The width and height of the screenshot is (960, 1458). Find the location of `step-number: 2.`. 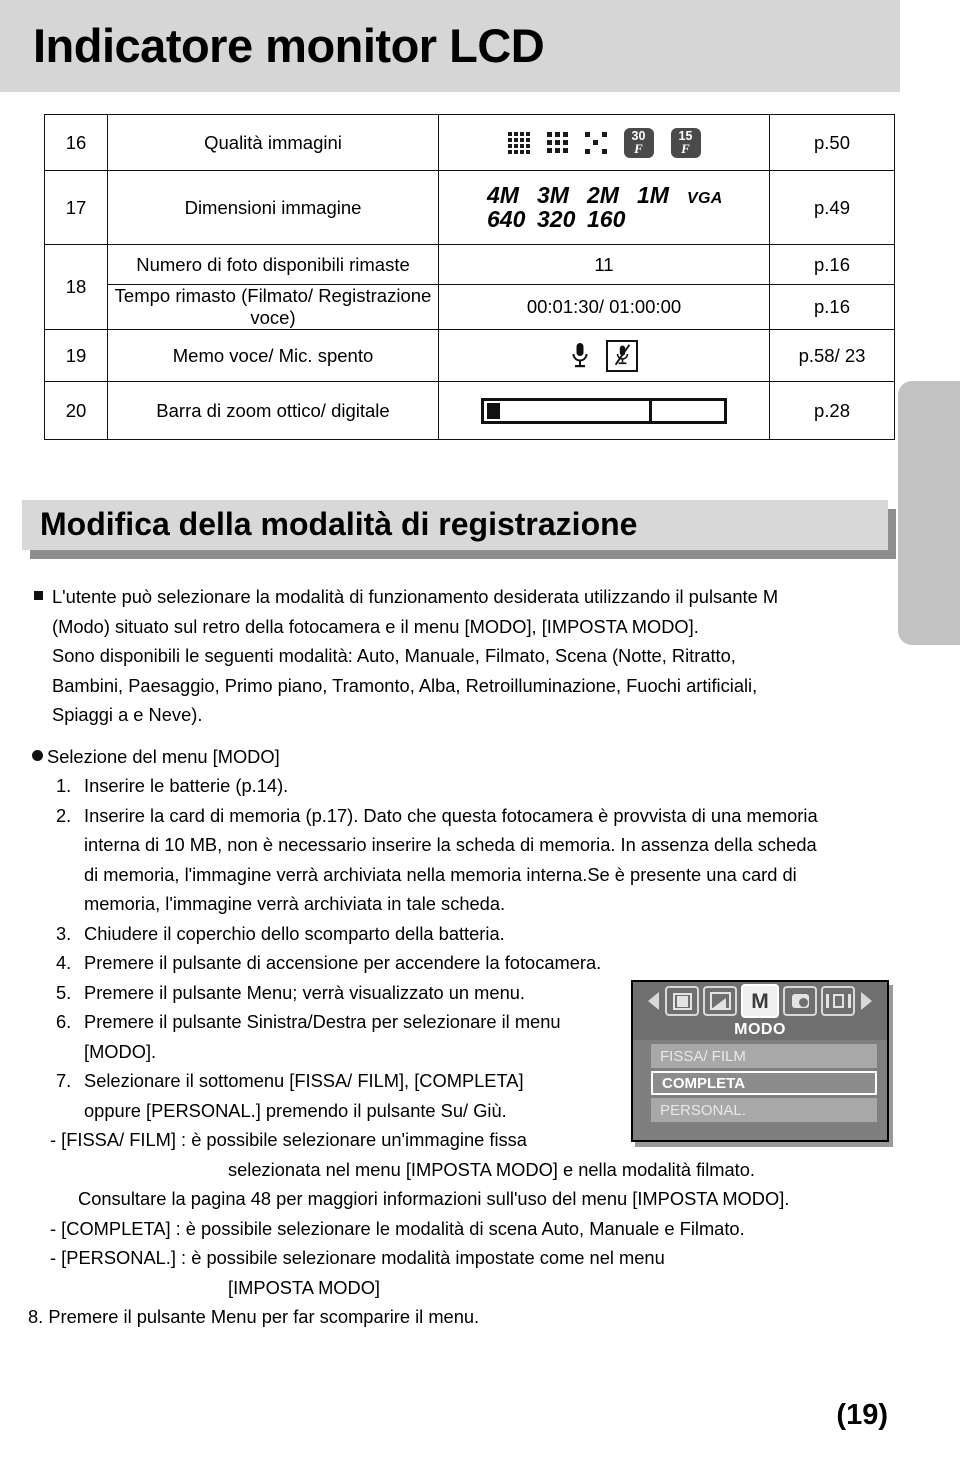

step-number: 2. is located at coordinates (64, 815).